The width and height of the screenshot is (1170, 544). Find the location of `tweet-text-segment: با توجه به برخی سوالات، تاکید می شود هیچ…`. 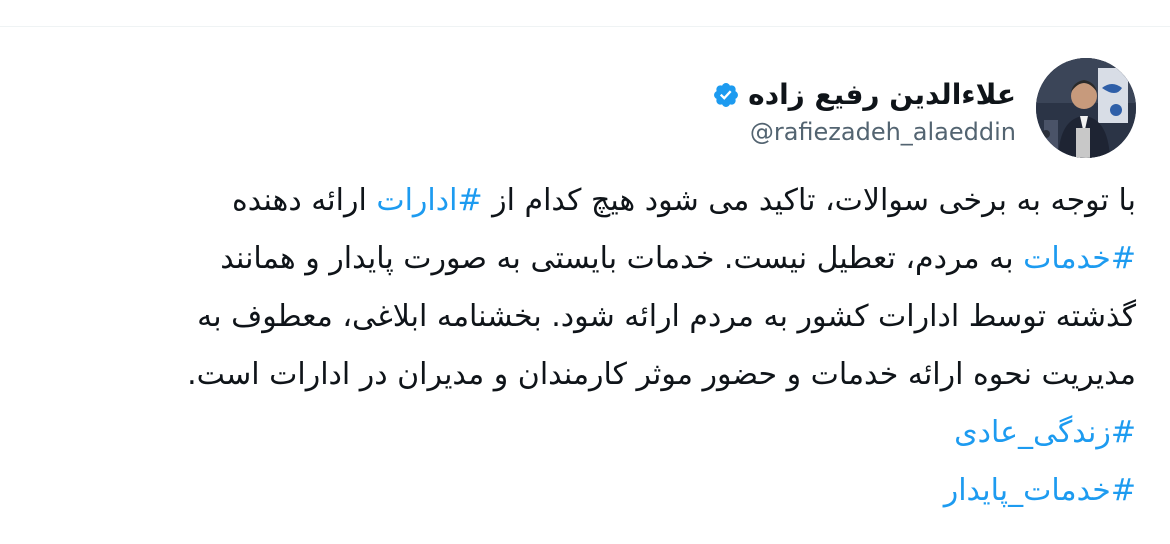

tweet-text-segment: با توجه به برخی سوالات، تاکید می شود هیچ… is located at coordinates (809, 200).